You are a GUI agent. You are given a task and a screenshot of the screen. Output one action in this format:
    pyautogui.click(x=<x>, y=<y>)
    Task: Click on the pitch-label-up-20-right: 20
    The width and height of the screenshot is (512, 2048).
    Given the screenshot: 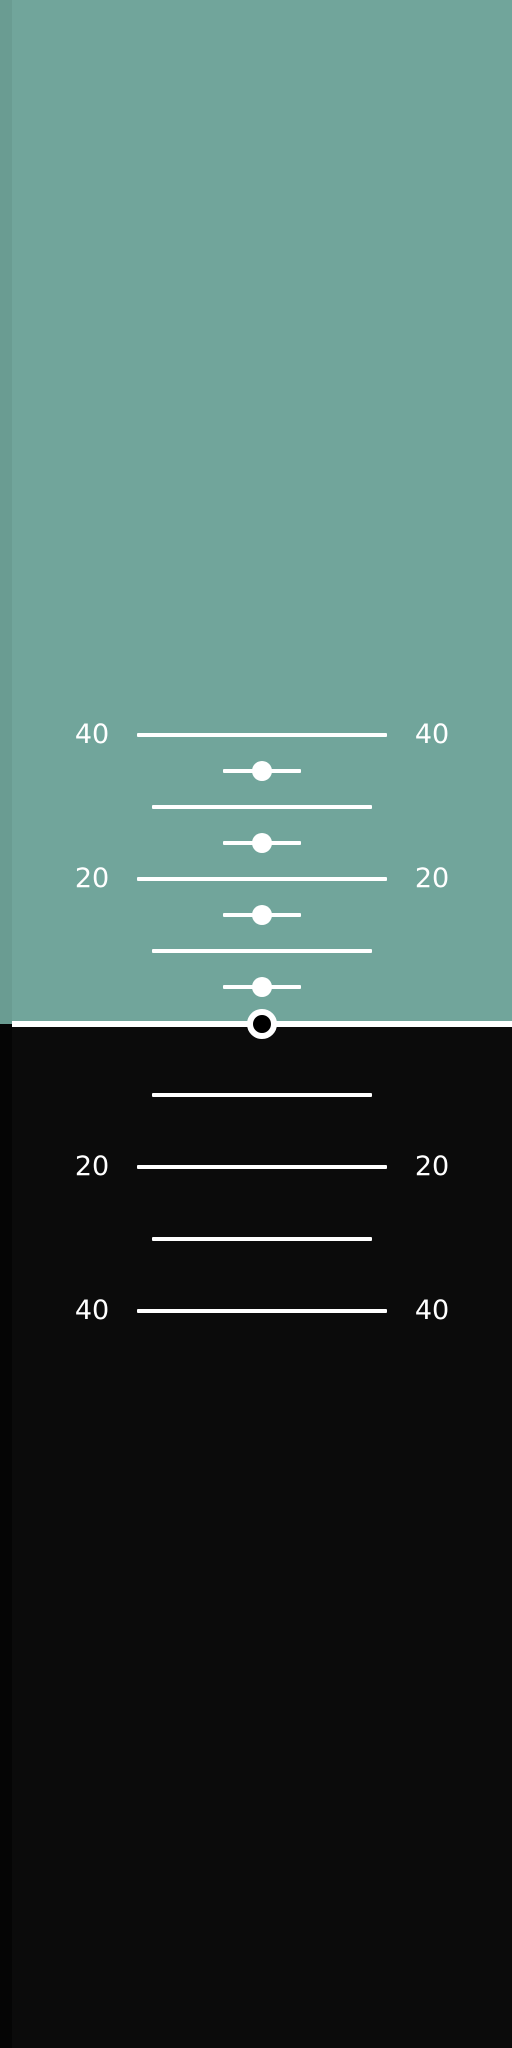 What is the action you would take?
    pyautogui.click(x=432, y=878)
    